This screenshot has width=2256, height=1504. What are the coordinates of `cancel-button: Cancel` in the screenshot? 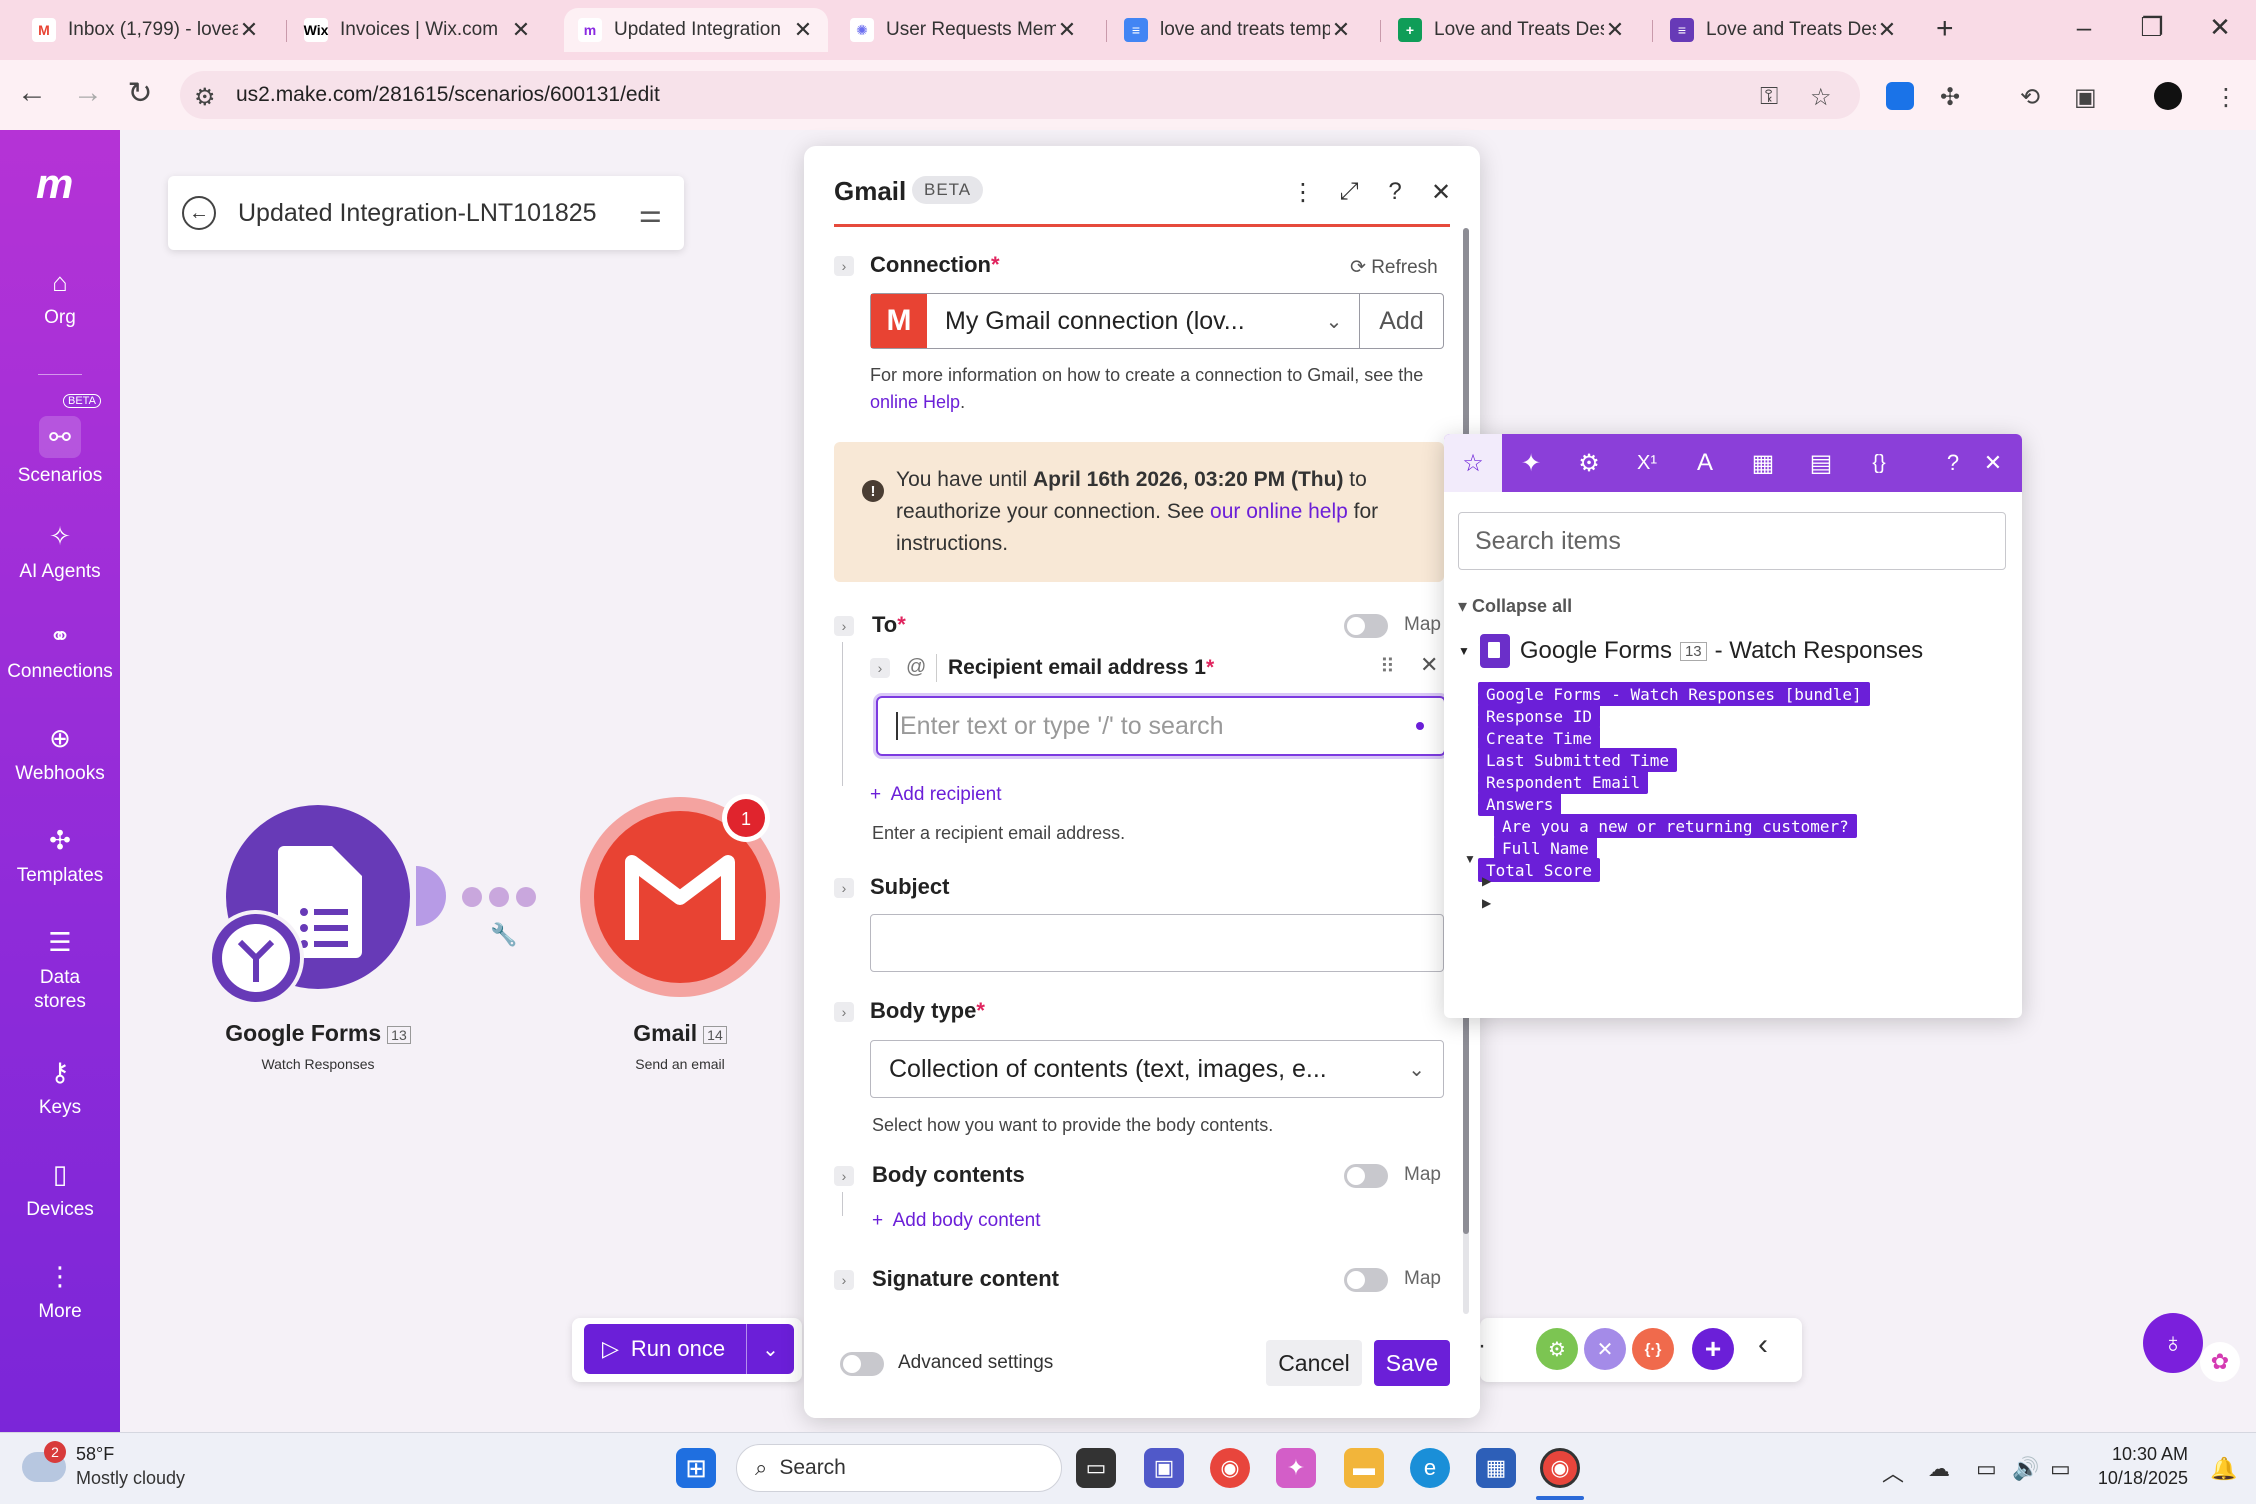 It's located at (1314, 1363).